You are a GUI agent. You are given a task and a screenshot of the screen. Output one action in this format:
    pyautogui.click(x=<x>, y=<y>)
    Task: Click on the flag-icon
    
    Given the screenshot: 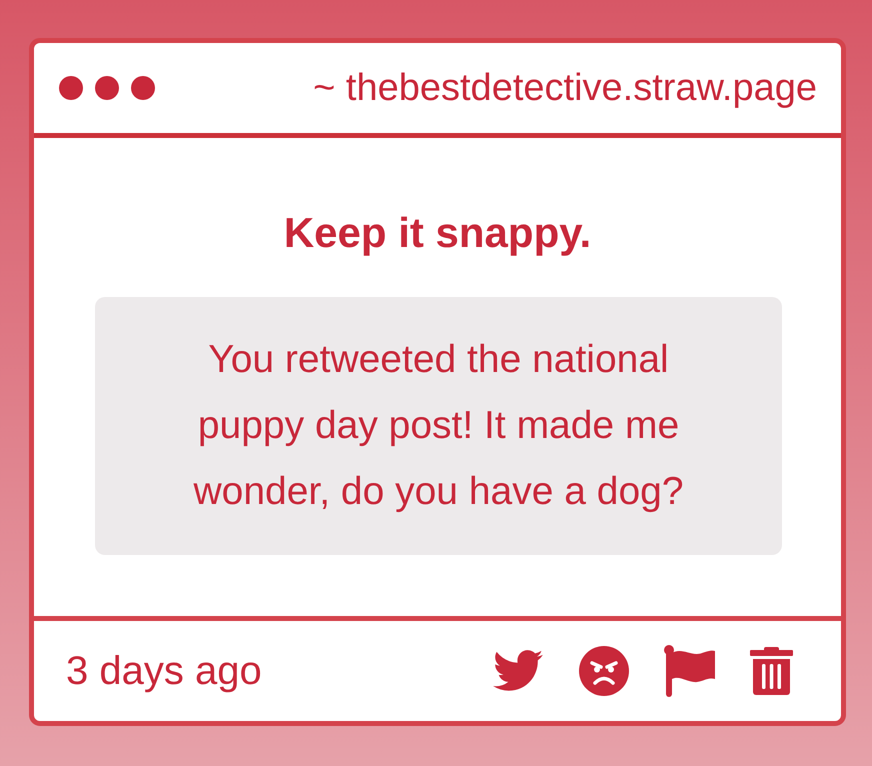 What is the action you would take?
    pyautogui.click(x=689, y=671)
    